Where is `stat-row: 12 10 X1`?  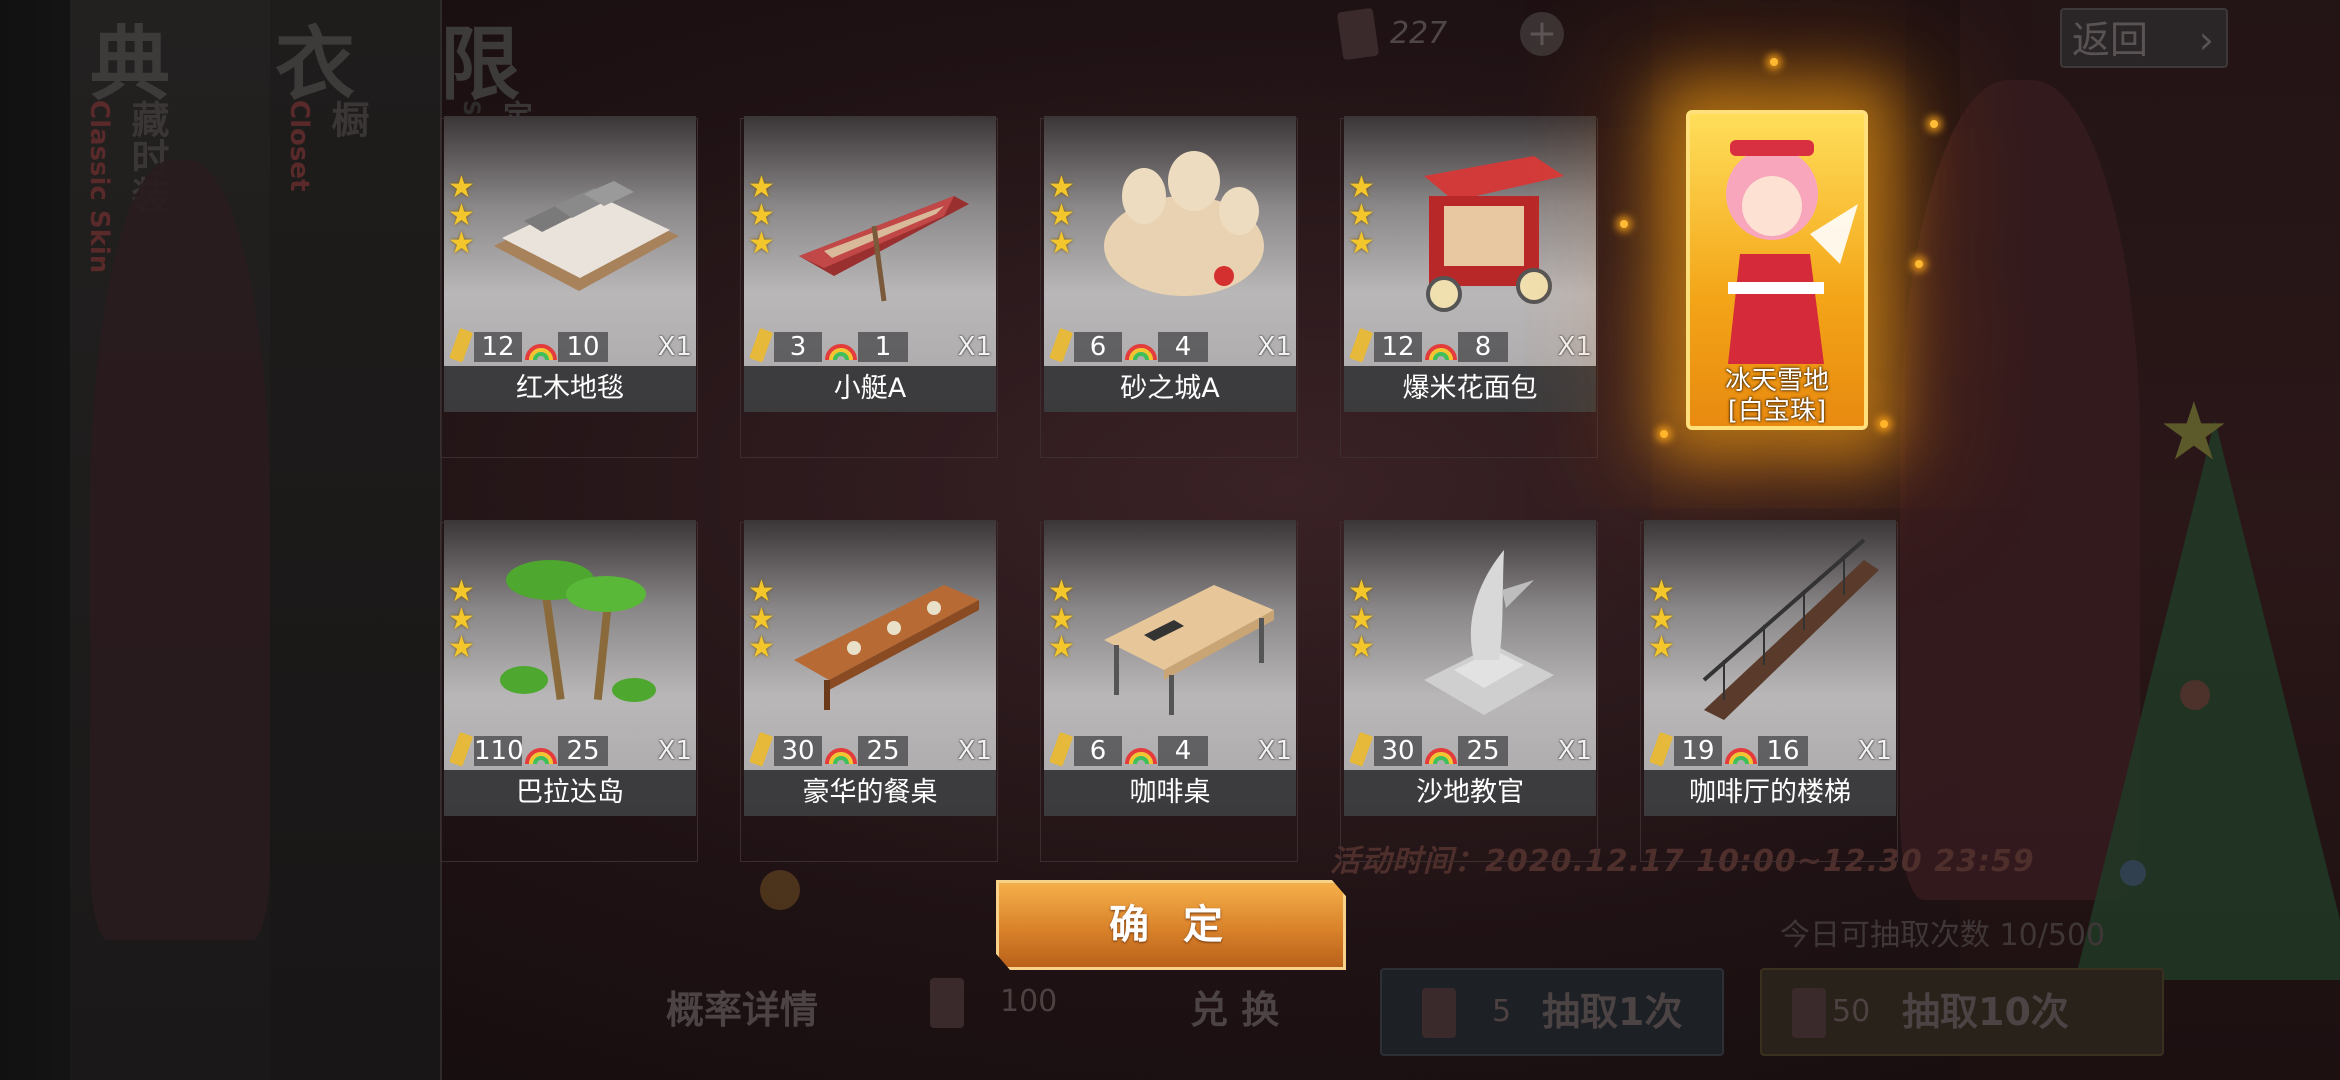
stat-row: 12 10 X1 is located at coordinates (570, 346).